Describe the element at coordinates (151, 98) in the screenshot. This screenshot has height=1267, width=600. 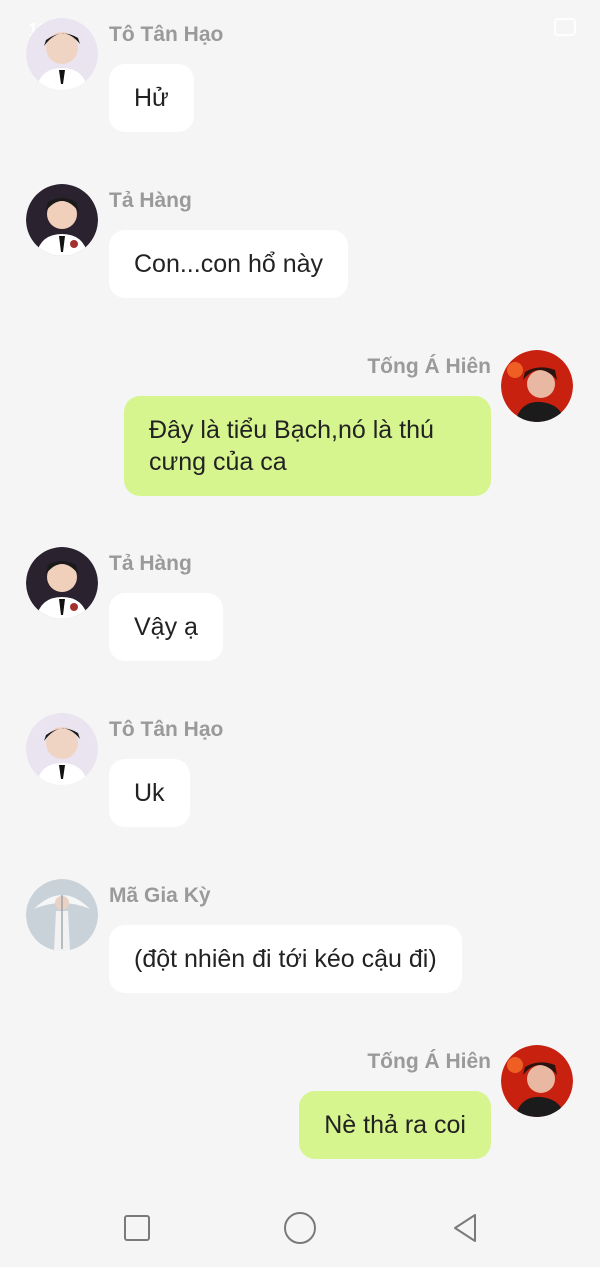
I see `message-bubble: Hử` at that location.